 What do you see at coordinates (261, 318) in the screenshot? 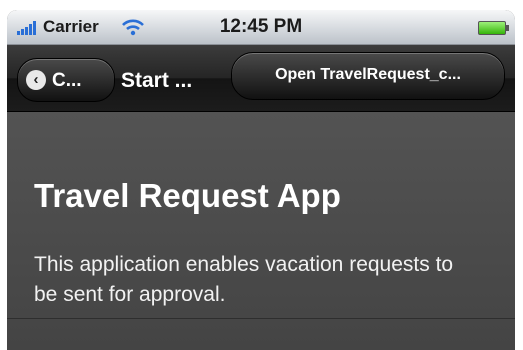
I see `divider` at bounding box center [261, 318].